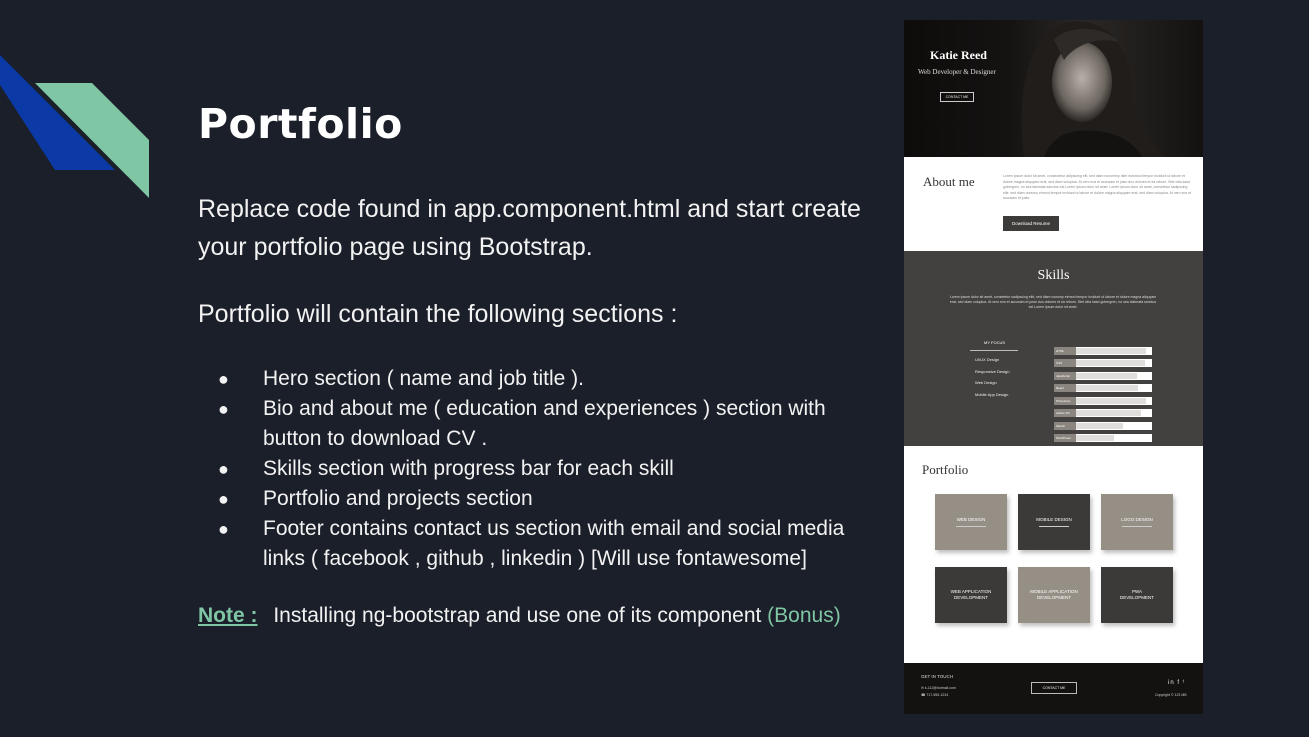  I want to click on download-resume-button: Download Resume, so click(1031, 223).